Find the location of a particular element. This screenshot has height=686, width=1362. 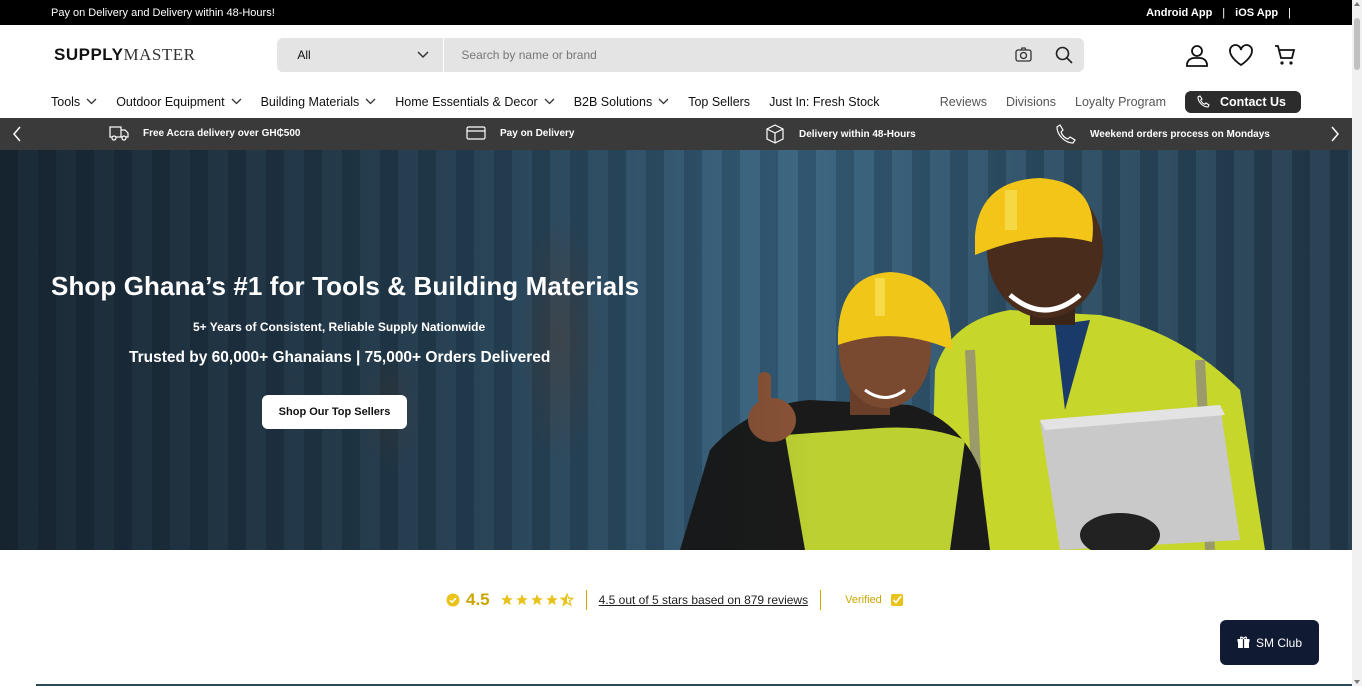

loyalty-program-link: Loyalty Program is located at coordinates (1120, 102).